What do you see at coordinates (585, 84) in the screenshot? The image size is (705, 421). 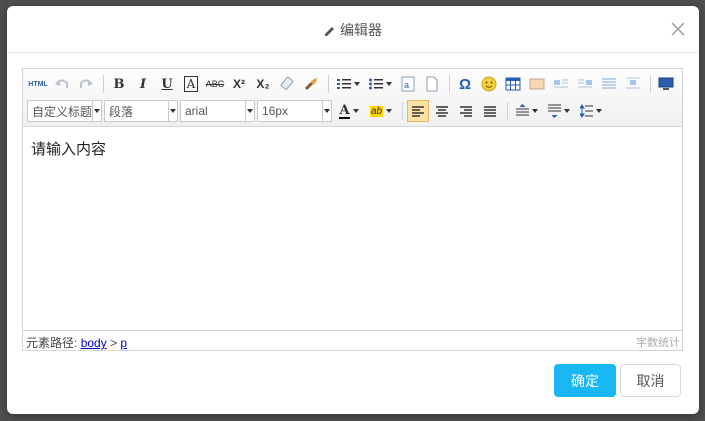 I see `align-right-image-icon` at bounding box center [585, 84].